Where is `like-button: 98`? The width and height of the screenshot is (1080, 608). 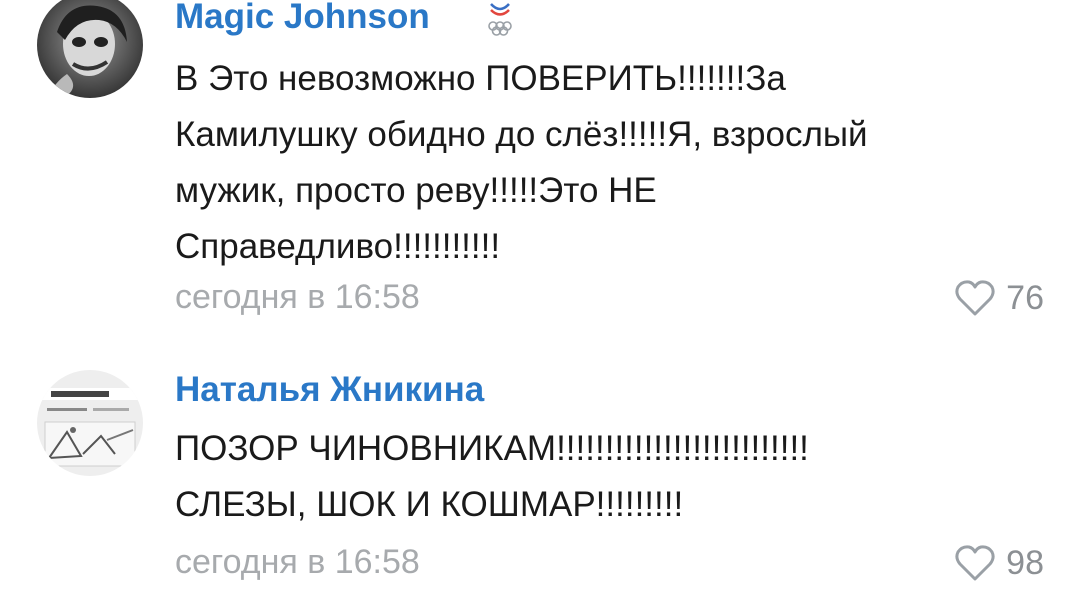 like-button: 98 is located at coordinates (999, 563).